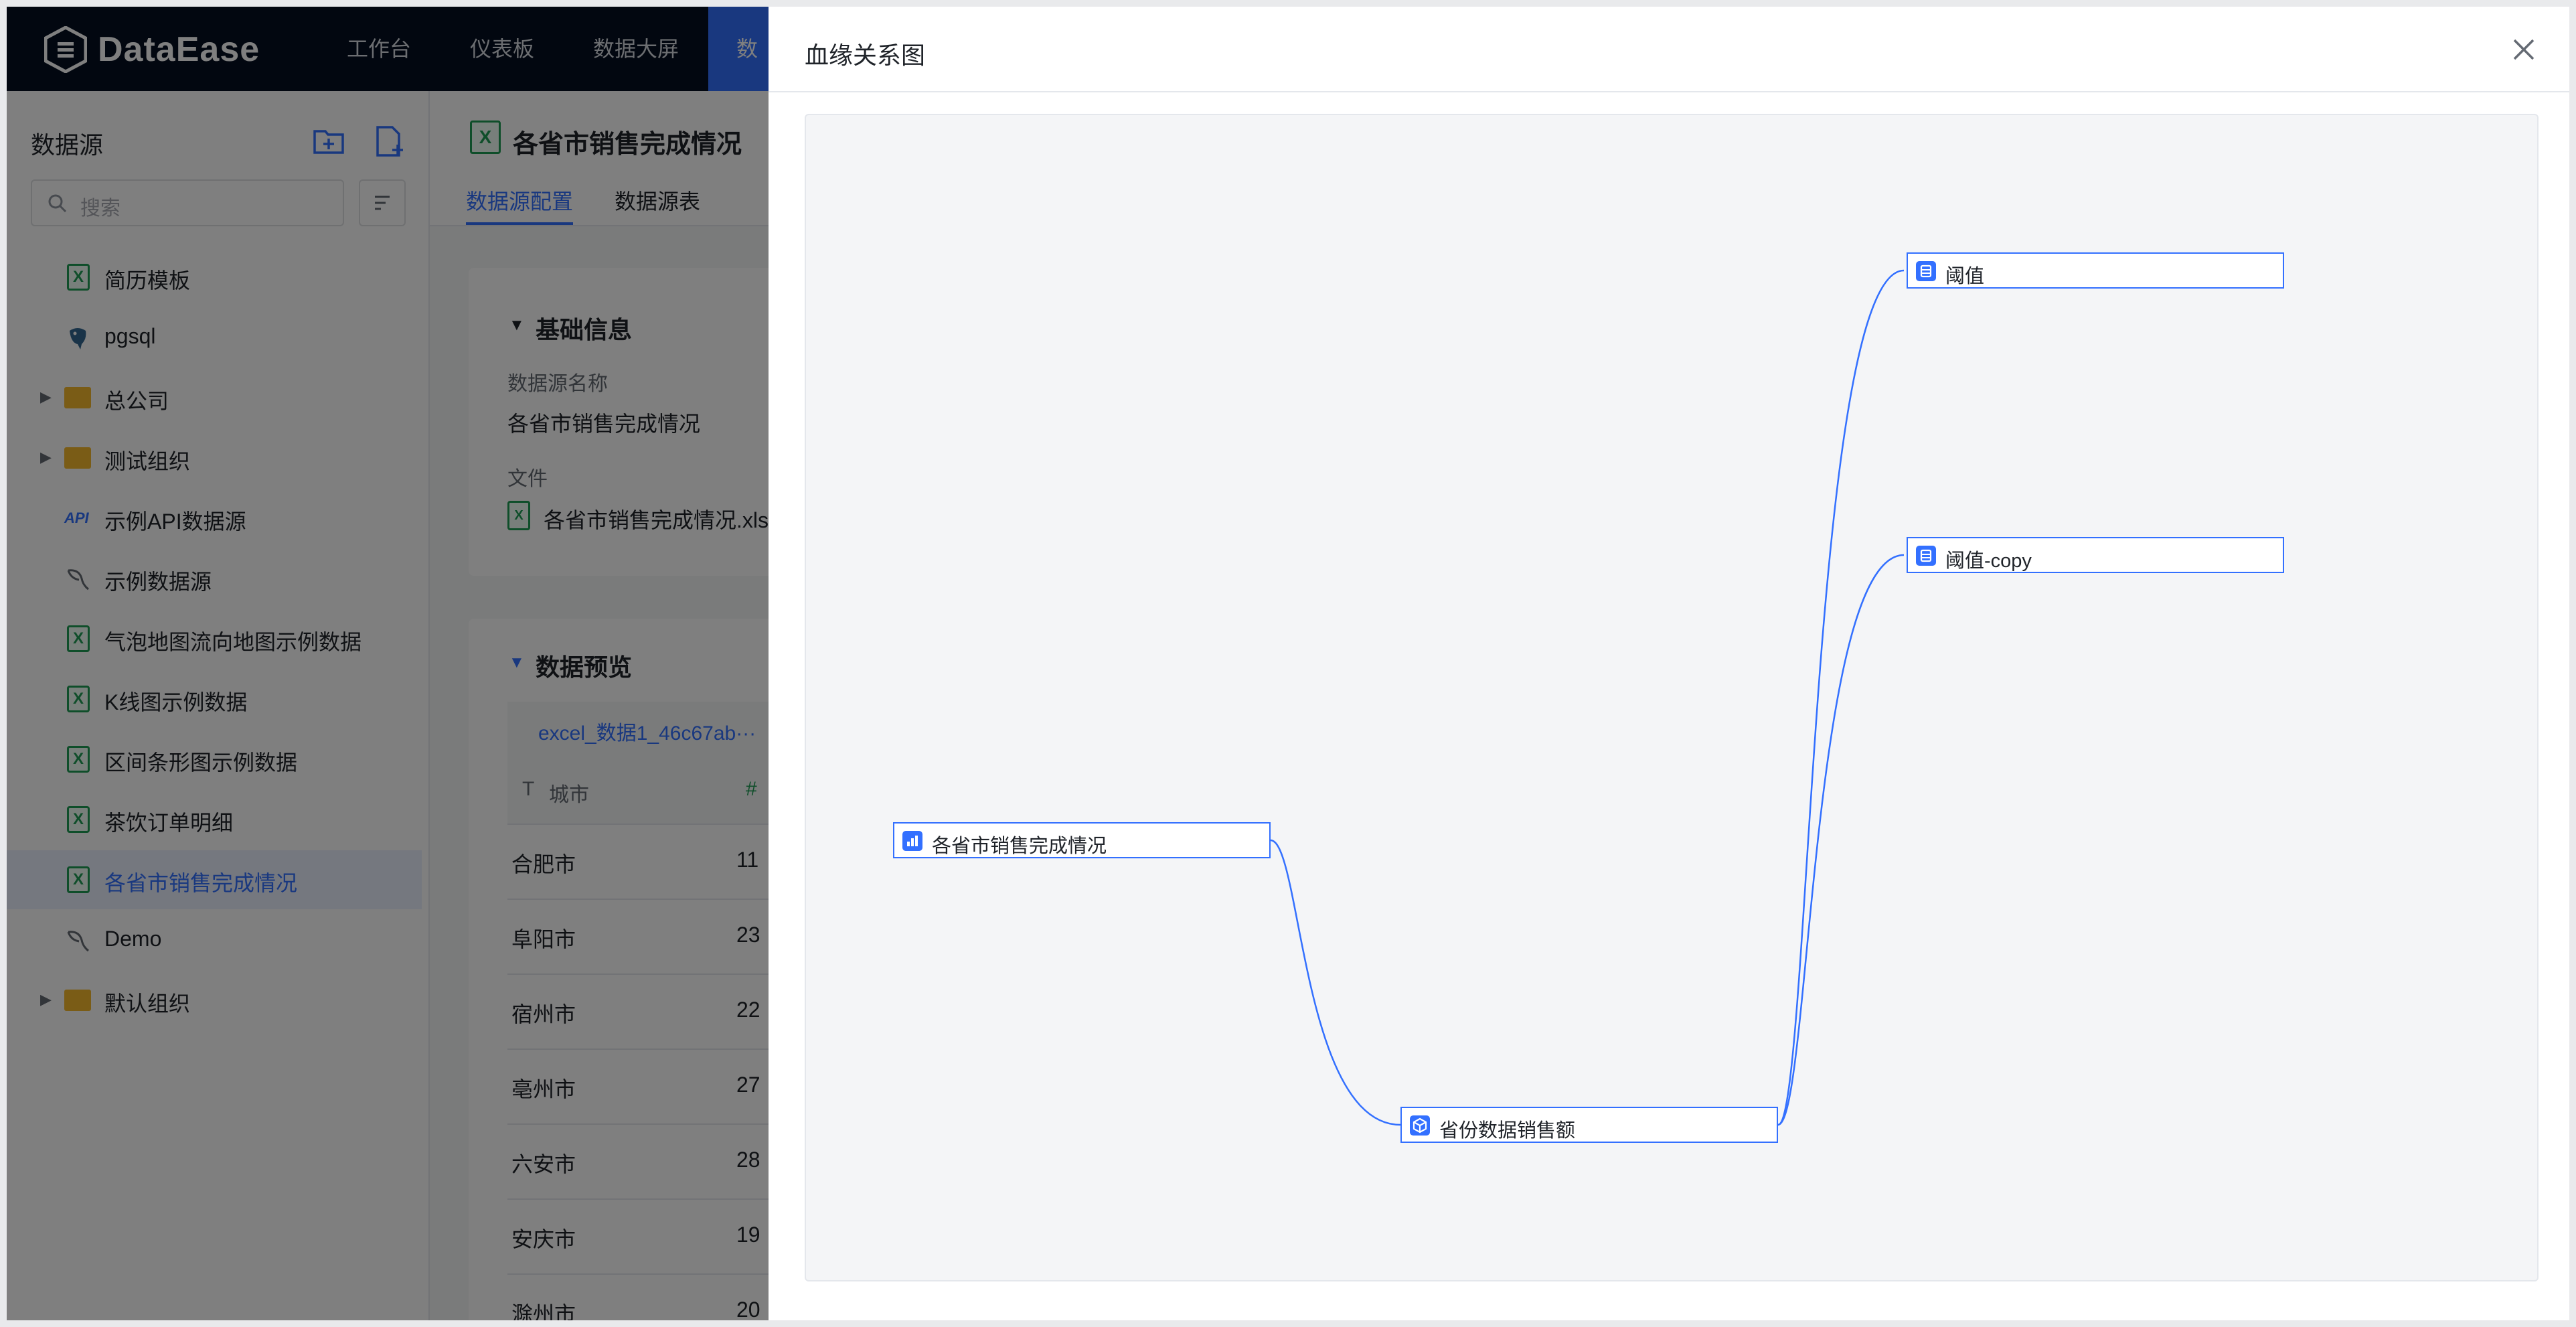  Describe the element at coordinates (1841, 840) in the screenshot. I see `edge-dataset-to-threshold-copy` at that location.